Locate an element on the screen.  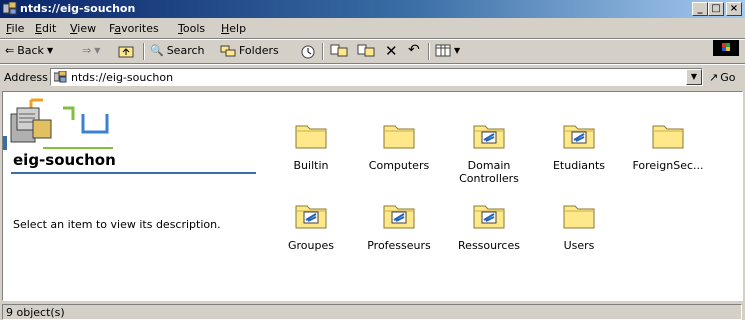
toolbar: ⇐ Back ▼ ⇒ ▼ 🔍 Search Folders ✕ ↶ ▼ is located at coordinates (372, 51).